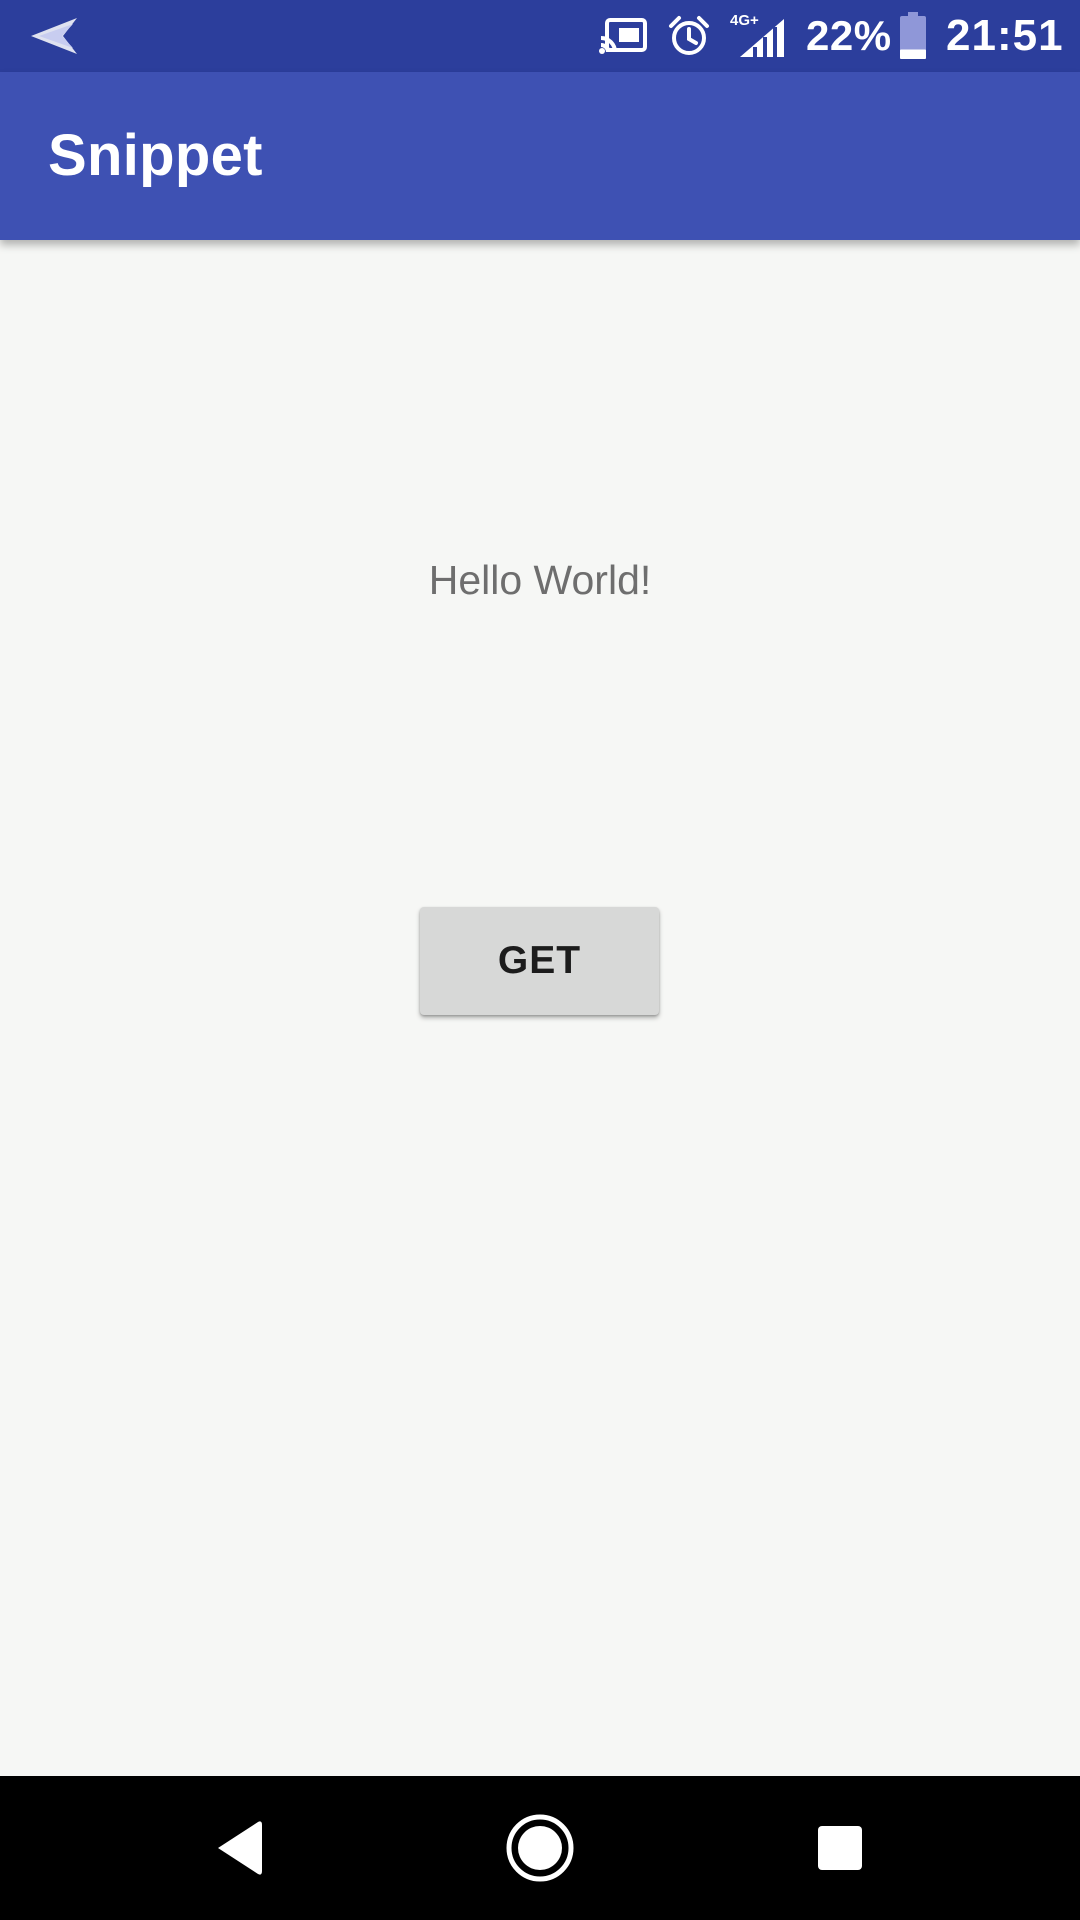 Image resolution: width=1080 pixels, height=1920 pixels. I want to click on get-button: GET, so click(539, 961).